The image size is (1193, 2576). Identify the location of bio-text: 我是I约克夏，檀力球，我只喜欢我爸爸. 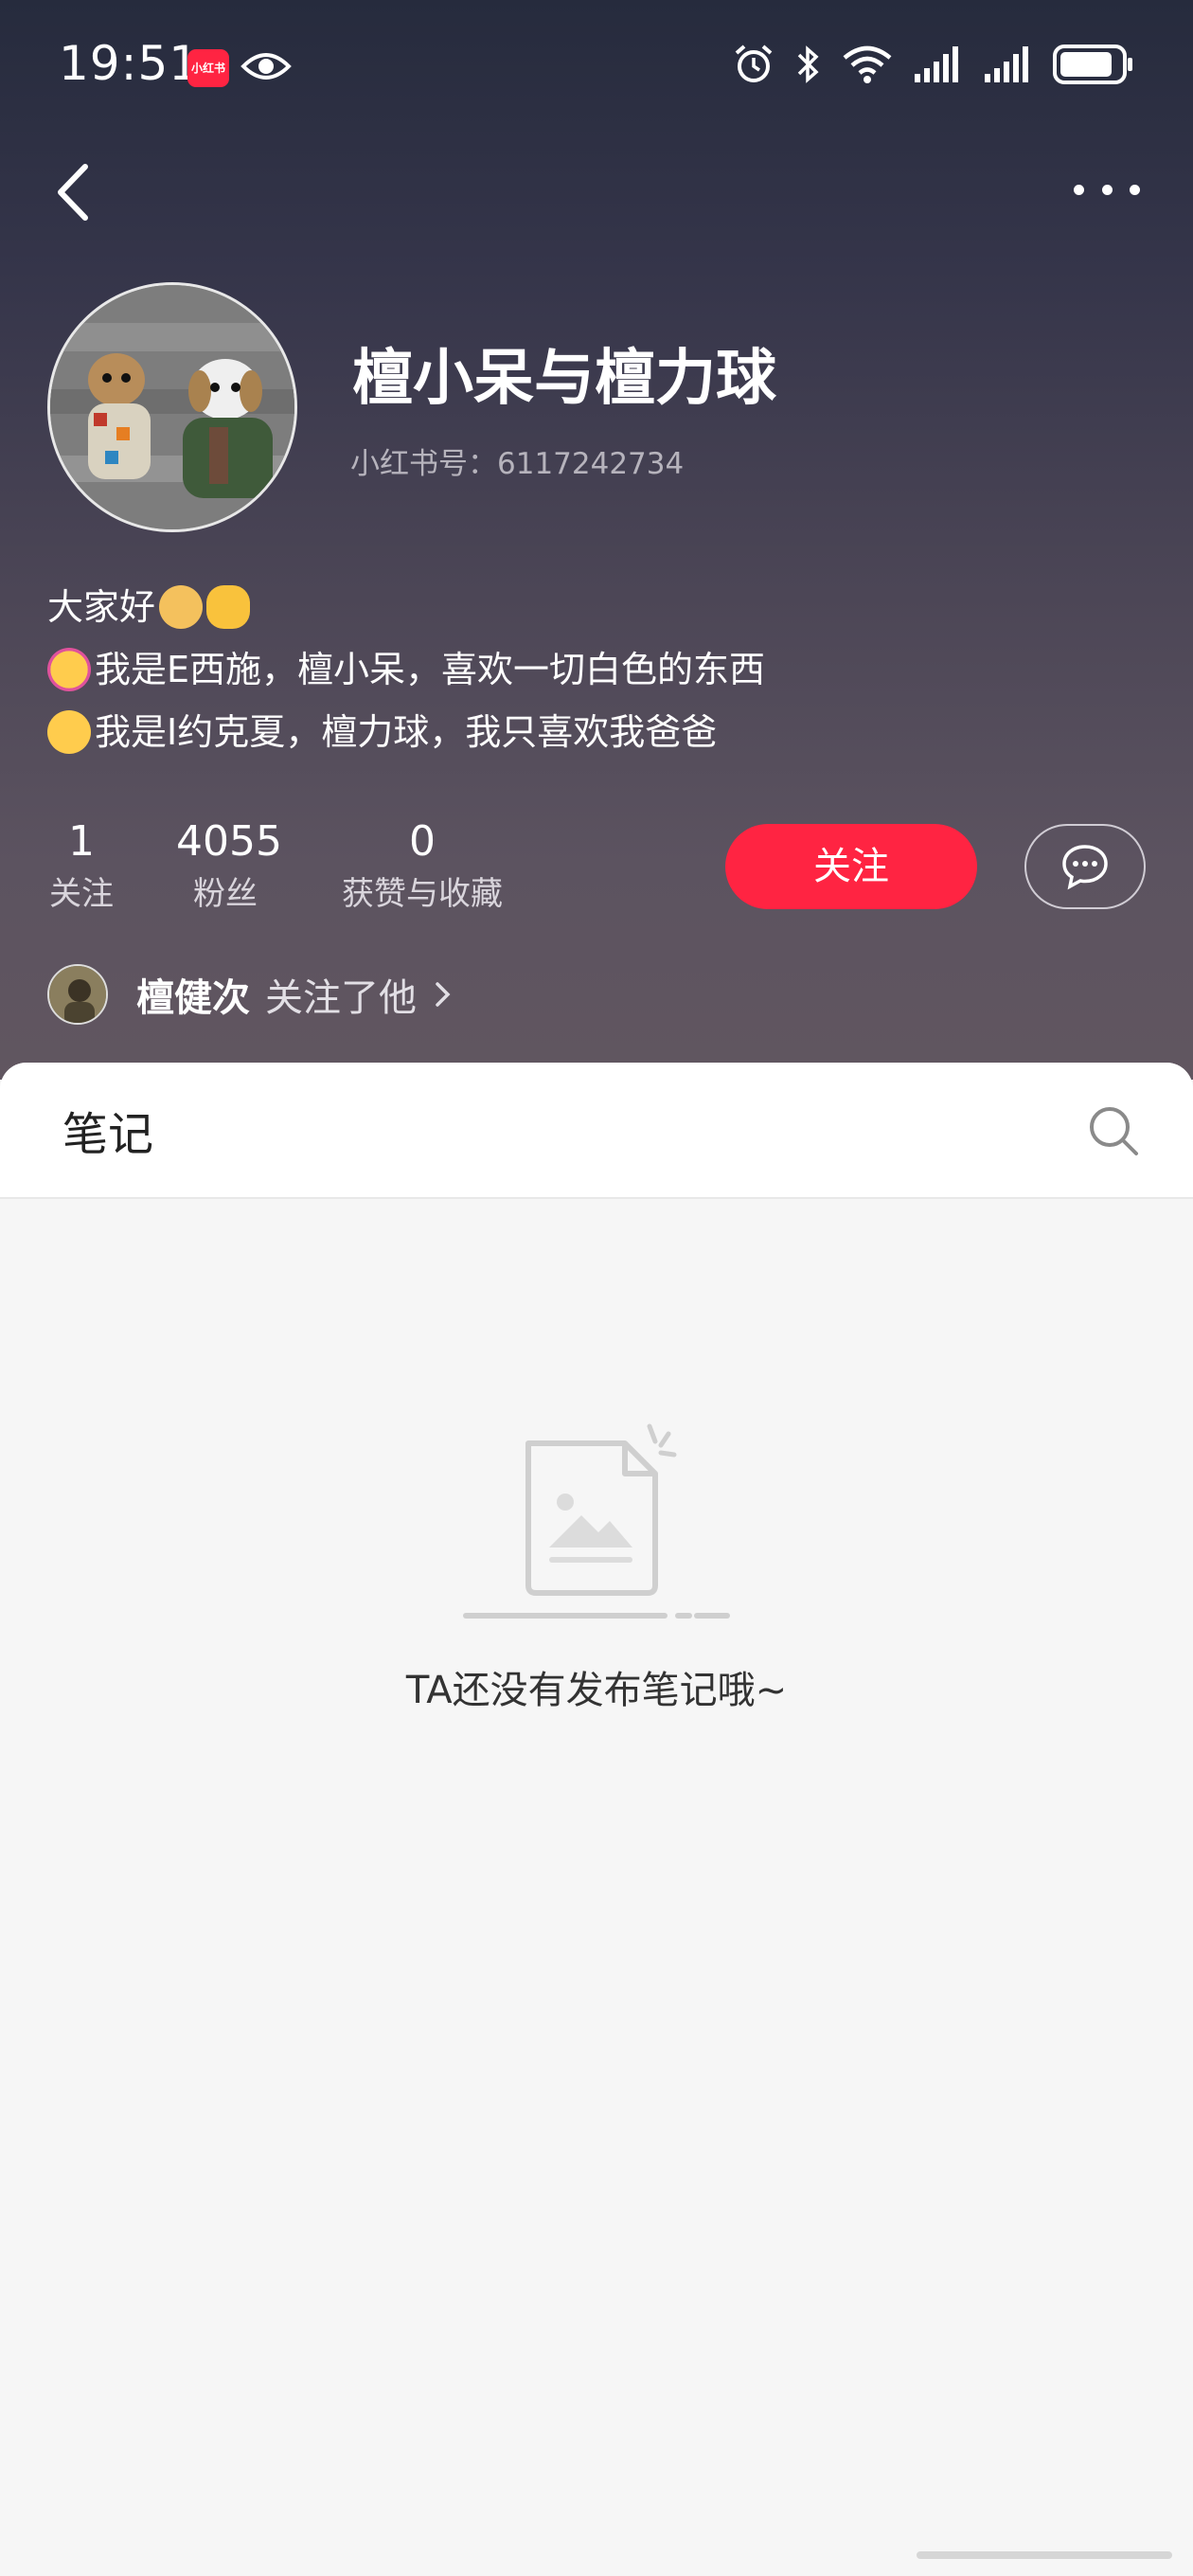
(406, 732).